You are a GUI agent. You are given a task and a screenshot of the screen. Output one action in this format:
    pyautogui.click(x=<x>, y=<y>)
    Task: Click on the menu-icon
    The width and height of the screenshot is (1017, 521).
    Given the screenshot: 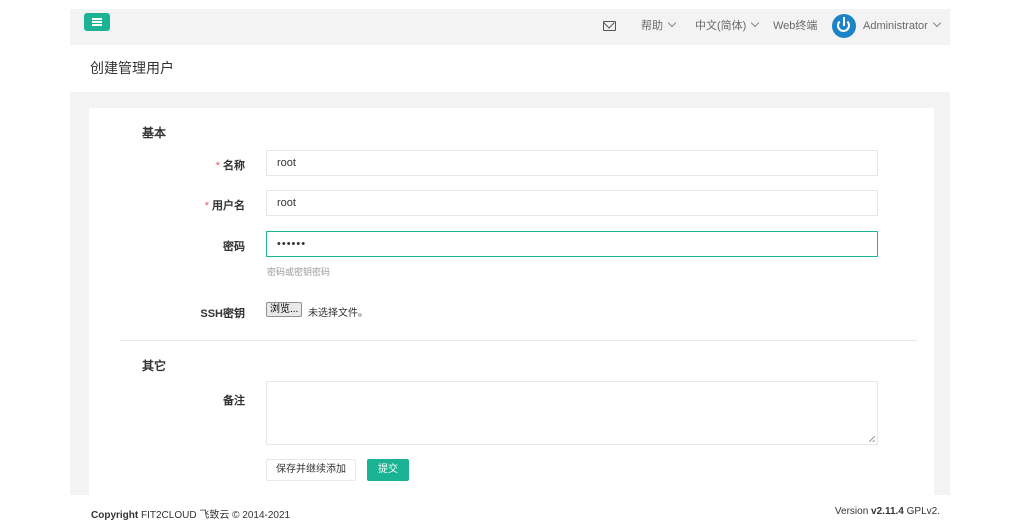 What is the action you would take?
    pyautogui.click(x=97, y=22)
    